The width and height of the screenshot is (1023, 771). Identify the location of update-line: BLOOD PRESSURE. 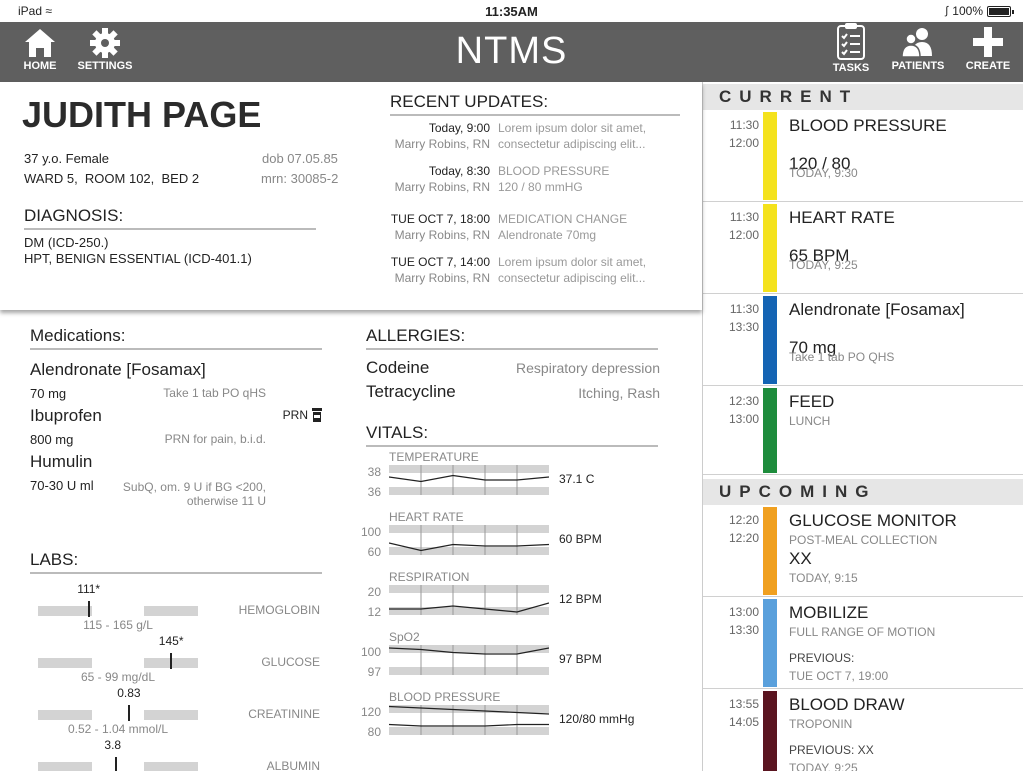
(554, 171).